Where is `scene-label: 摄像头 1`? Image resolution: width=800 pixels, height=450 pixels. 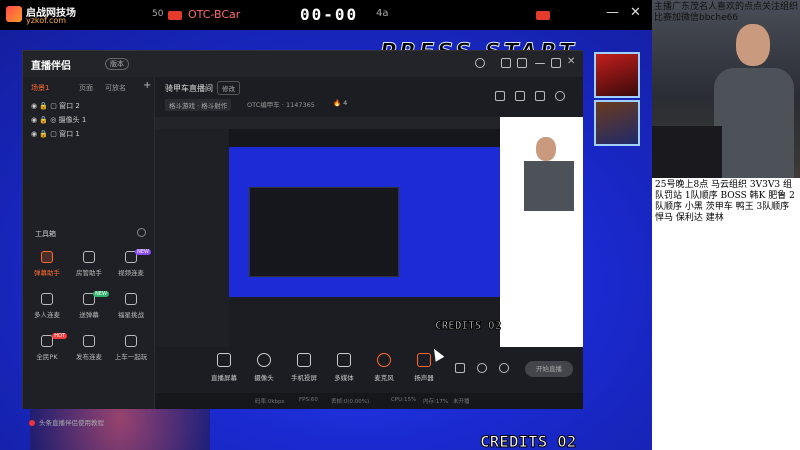 scene-label: 摄像头 1 is located at coordinates (72, 120).